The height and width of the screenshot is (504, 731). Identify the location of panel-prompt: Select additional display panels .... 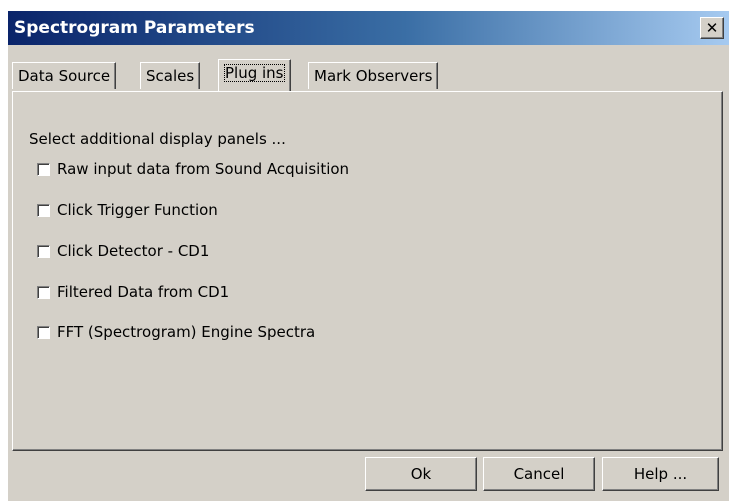
(157, 139).